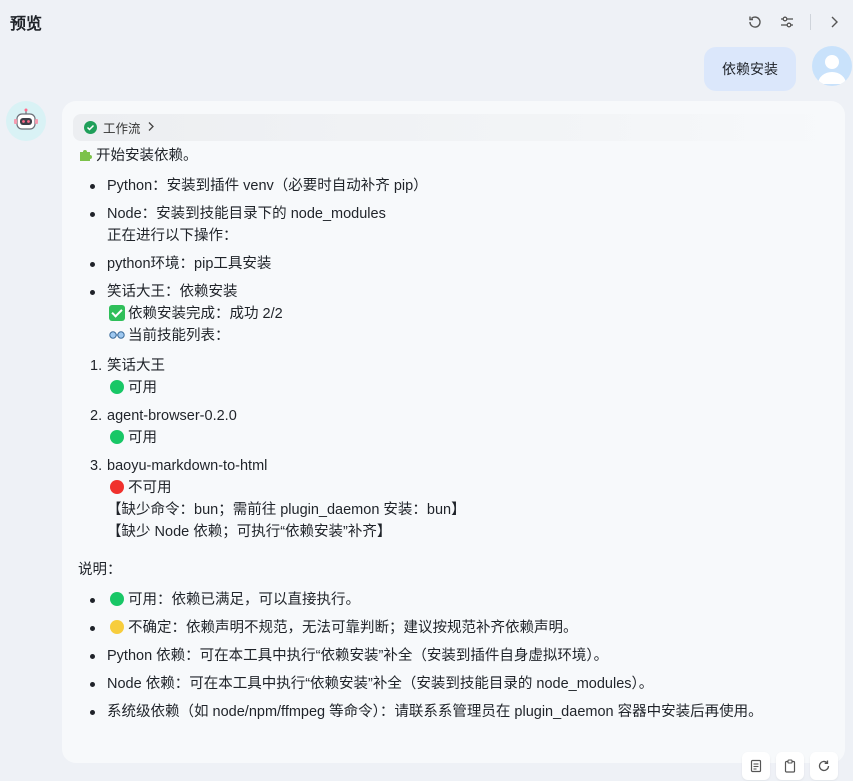 This screenshot has width=853, height=781. Describe the element at coordinates (426, 22) in the screenshot. I see `top-bar: 预览` at that location.